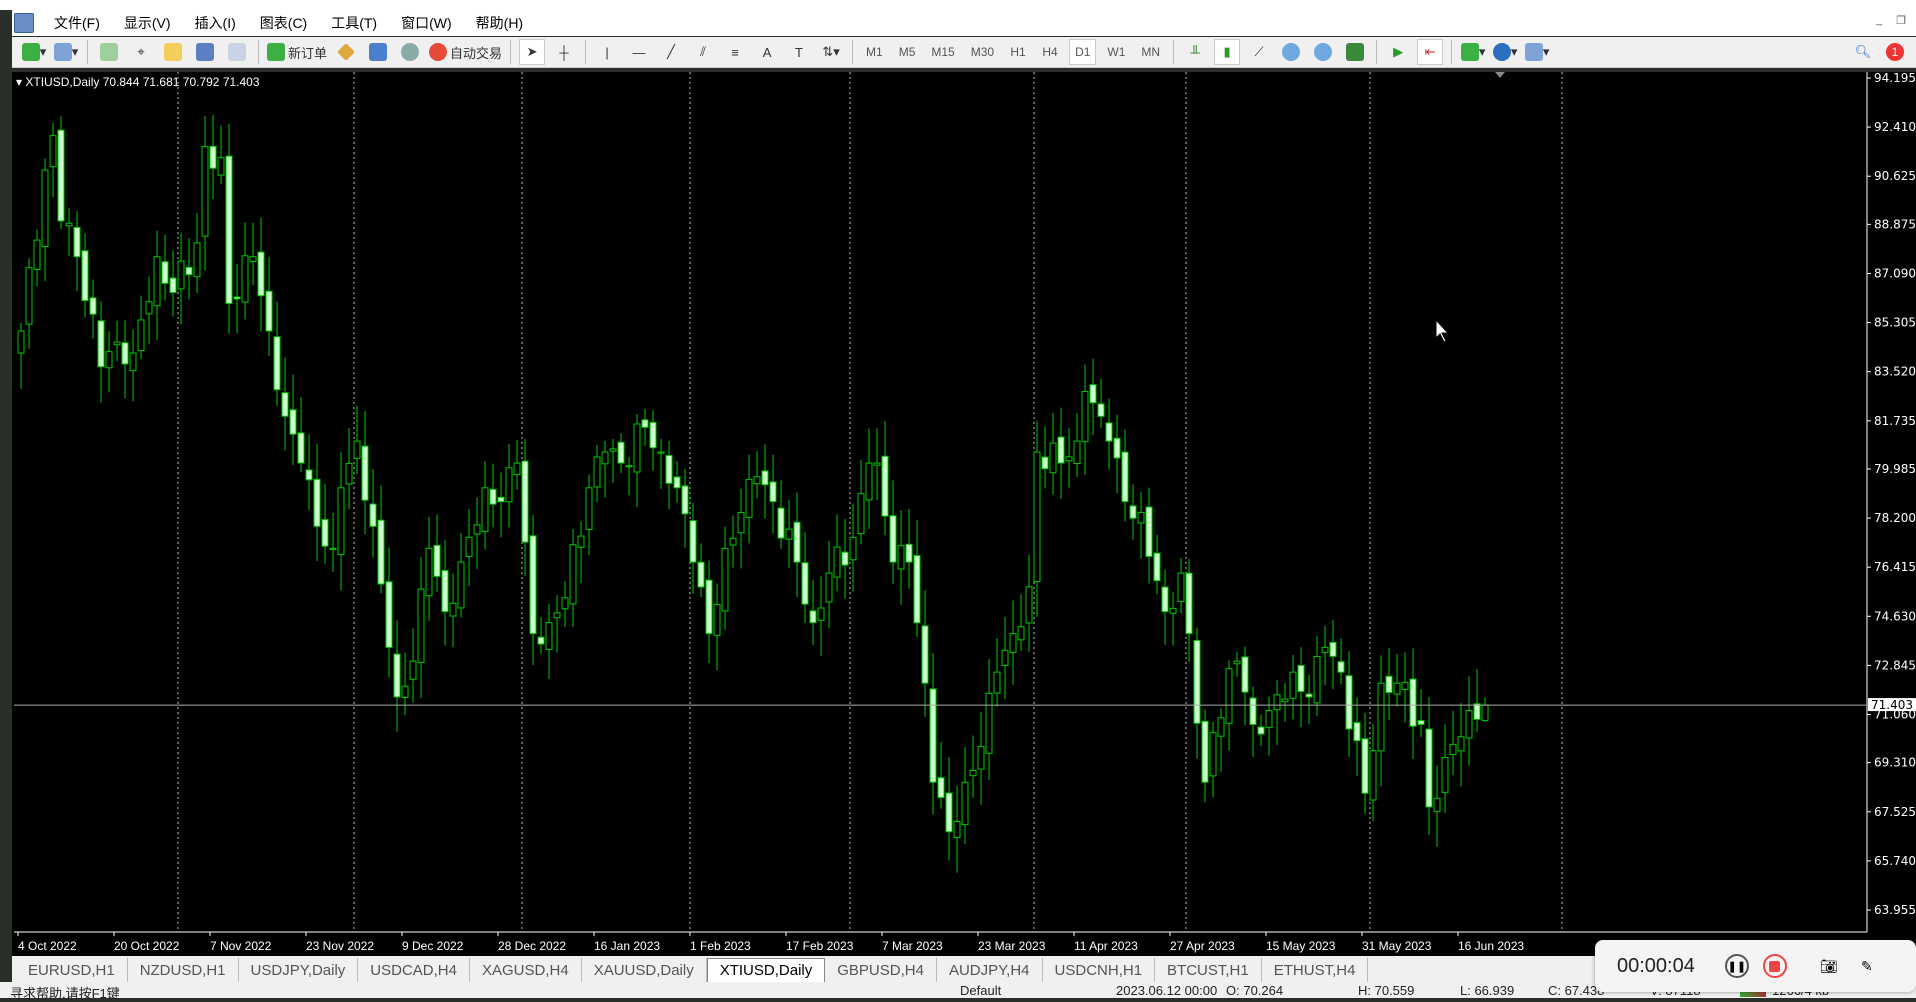  What do you see at coordinates (1500, 75) in the screenshot?
I see `chart-shift-marker` at bounding box center [1500, 75].